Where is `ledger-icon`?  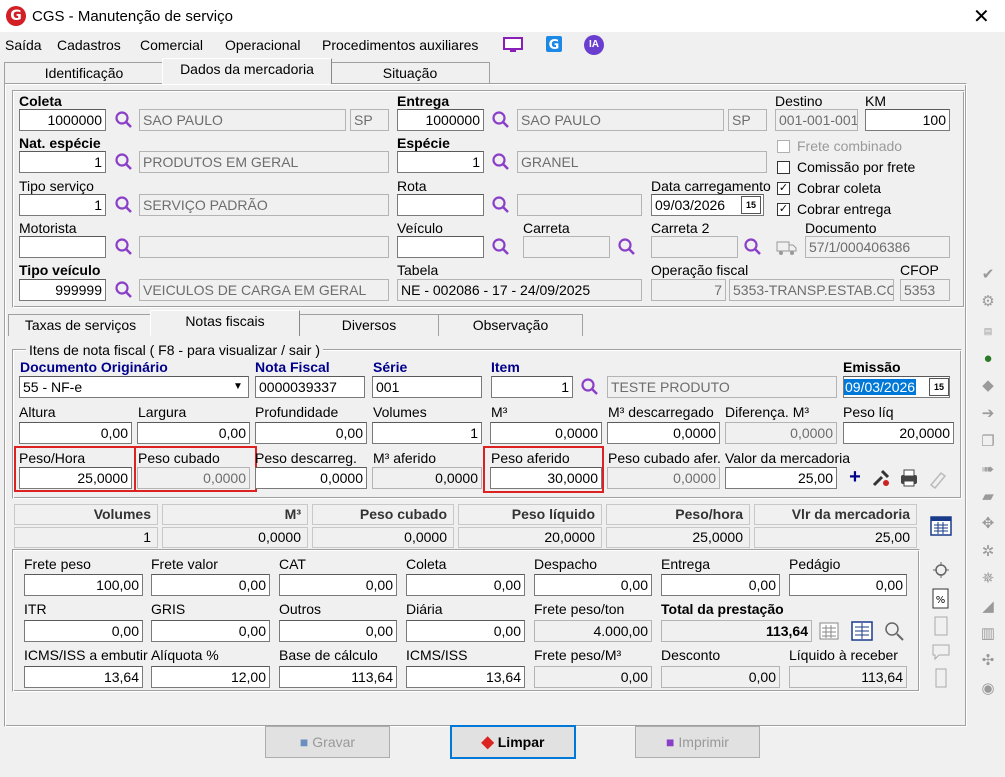 ledger-icon is located at coordinates (862, 631).